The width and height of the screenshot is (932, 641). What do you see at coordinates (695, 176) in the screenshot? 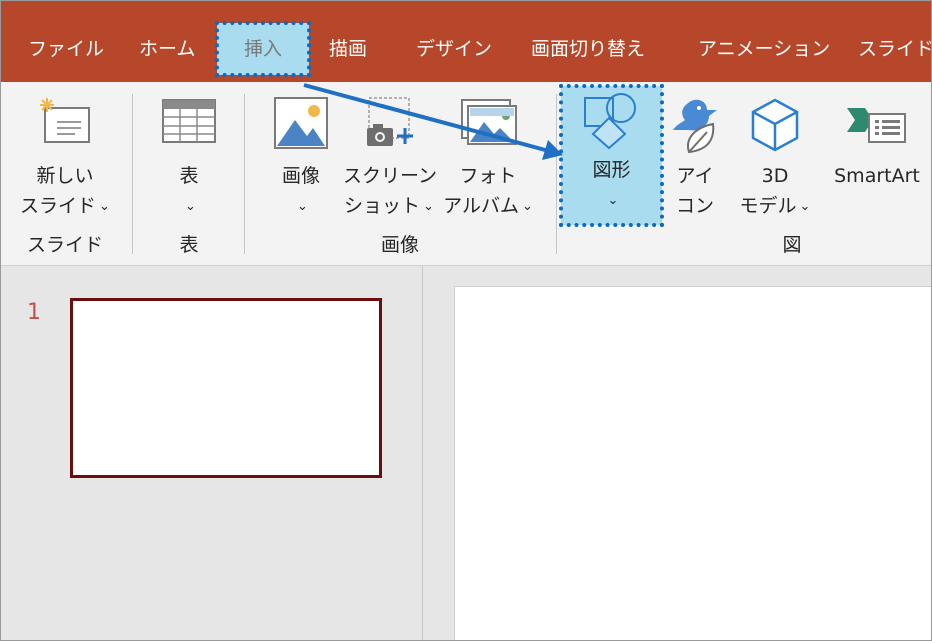
I see `icons-label-line1: アイ` at bounding box center [695, 176].